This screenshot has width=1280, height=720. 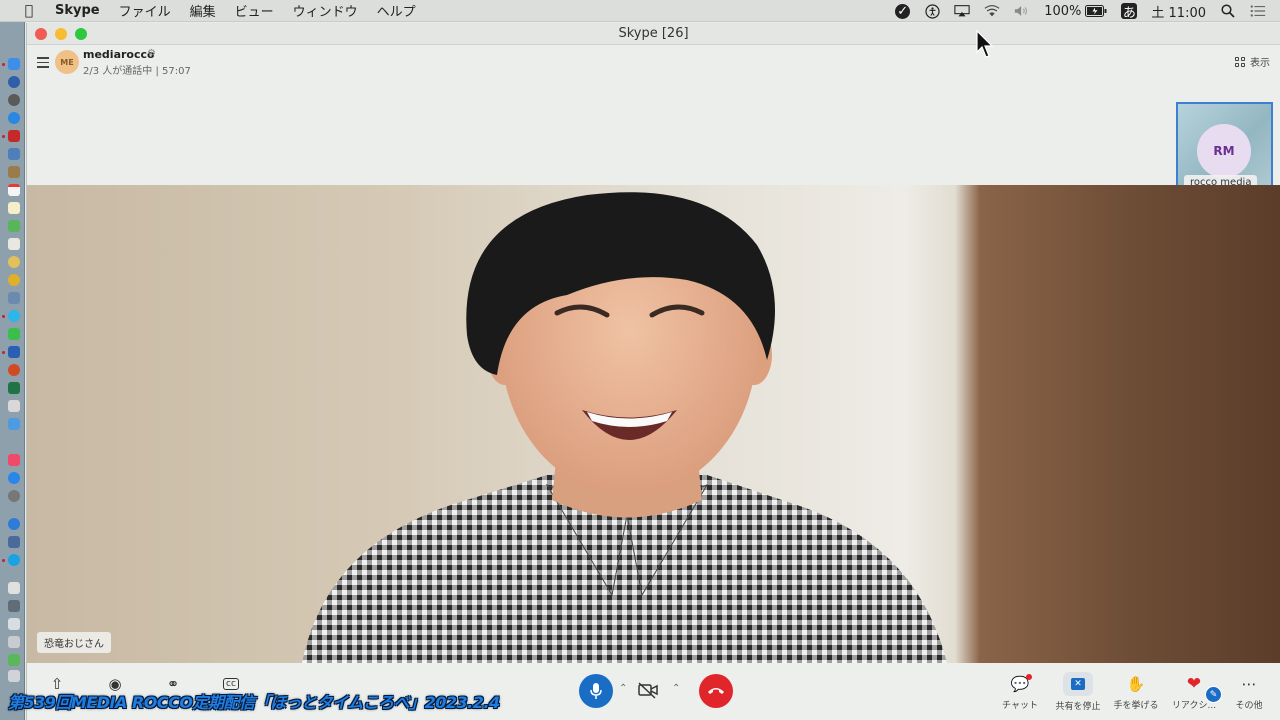 What do you see at coordinates (1249, 684) in the screenshot?
I see `more-icon: ⋯` at bounding box center [1249, 684].